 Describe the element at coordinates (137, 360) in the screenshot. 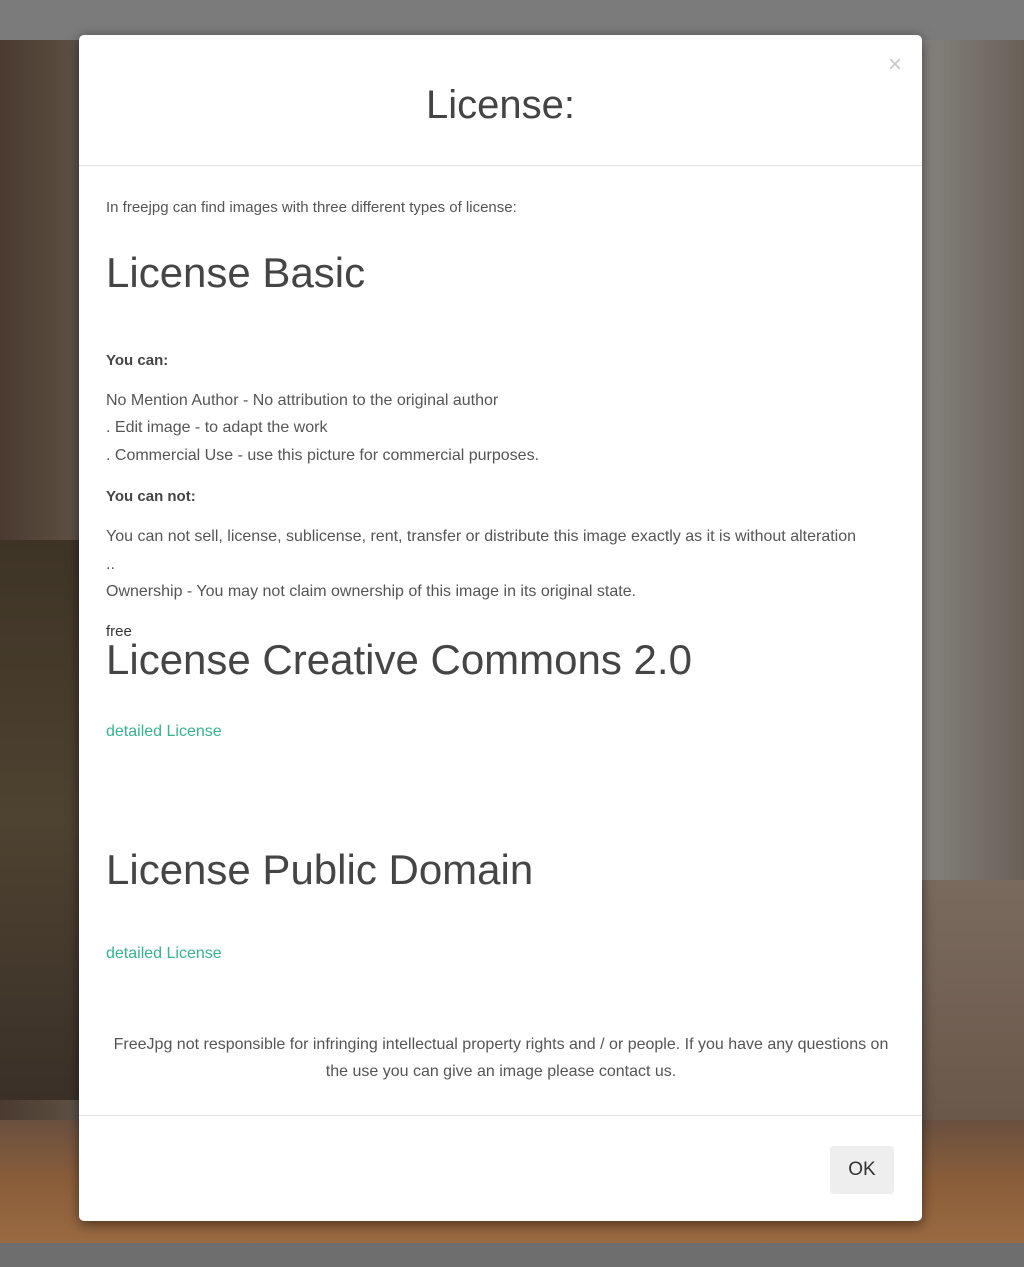

I see `you-can-label: You can:` at that location.